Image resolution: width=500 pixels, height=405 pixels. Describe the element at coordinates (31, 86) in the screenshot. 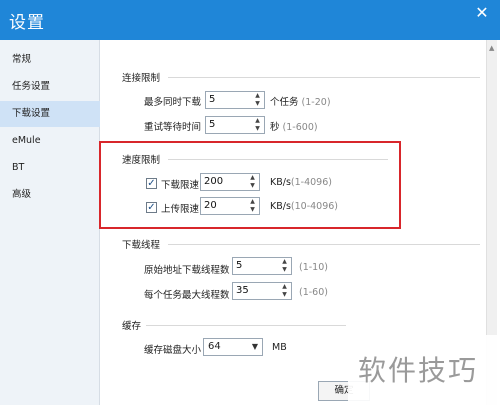

I see `sidebar-item-label: 任务设置` at that location.